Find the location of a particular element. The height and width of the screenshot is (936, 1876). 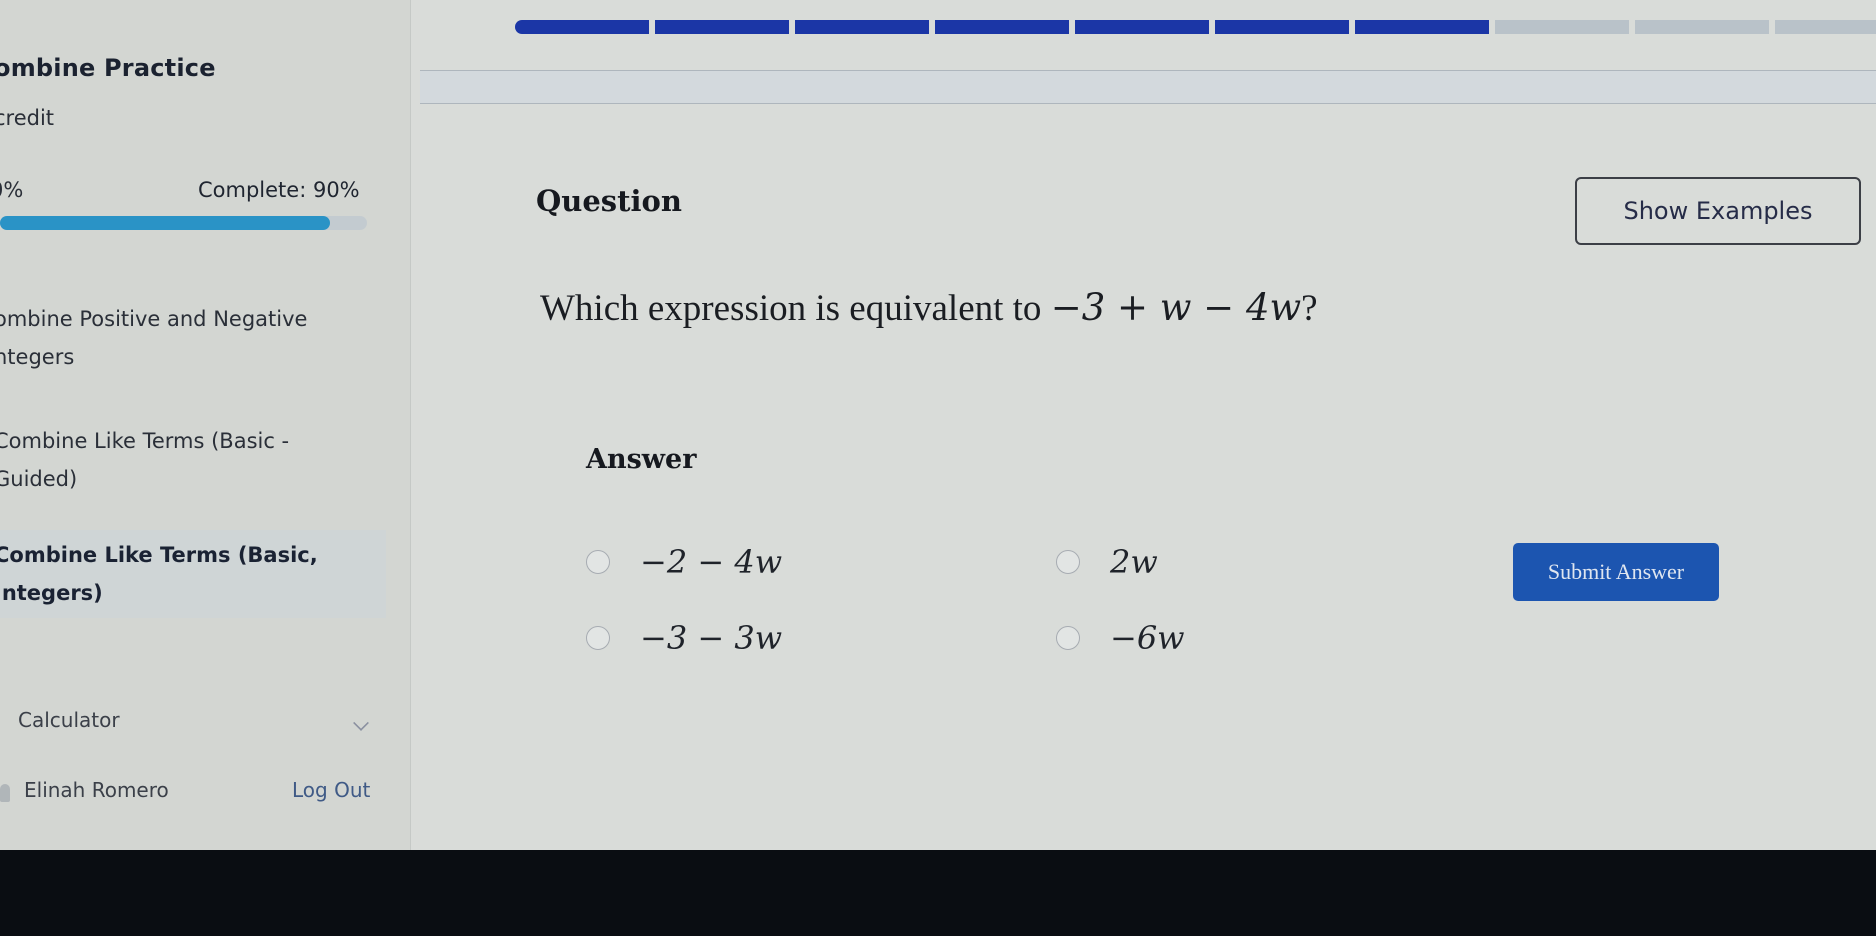

sidebar-item-combine-positive-negative: ombine Positive and Negative ntegers is located at coordinates (187, 338).